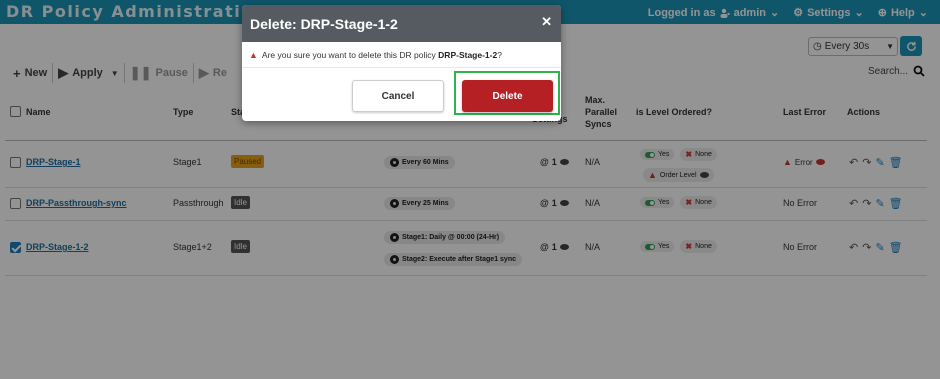 The height and width of the screenshot is (379, 940). I want to click on message-suffix: ?, so click(499, 54).